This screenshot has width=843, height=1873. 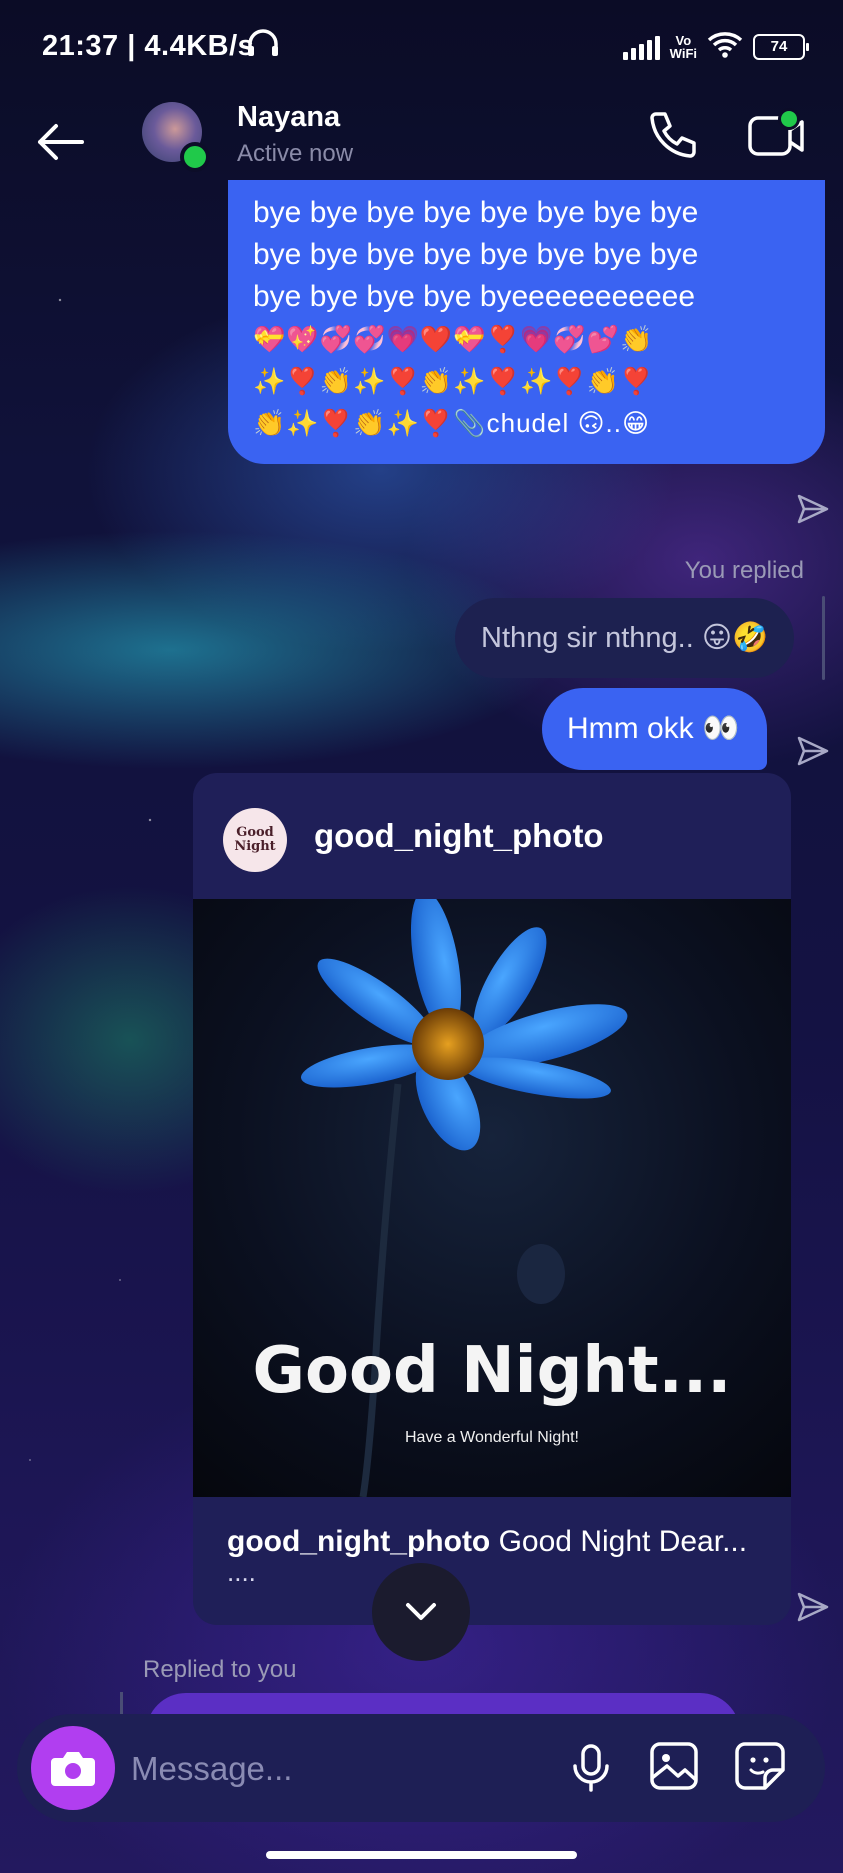 What do you see at coordinates (474, 296) in the screenshot?
I see `message-text-line: bye bye bye bye byeeeeeeeeeee` at bounding box center [474, 296].